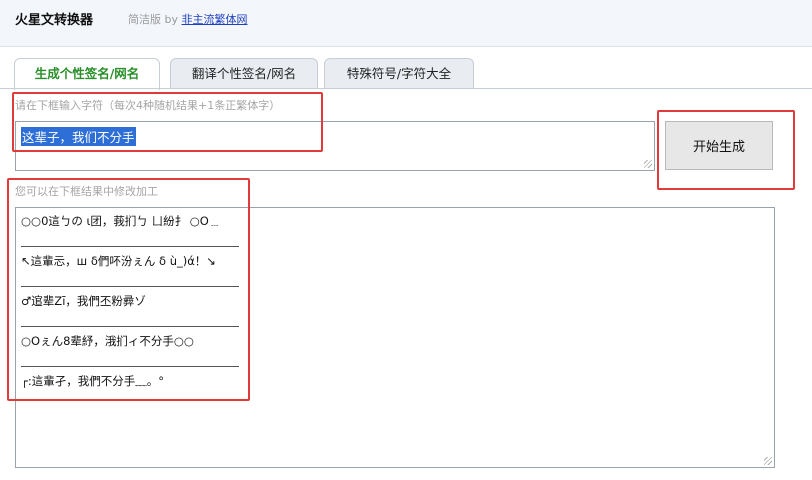 The height and width of the screenshot is (480, 812). What do you see at coordinates (54, 20) in the screenshot?
I see `app-title: 火星文转换器` at bounding box center [54, 20].